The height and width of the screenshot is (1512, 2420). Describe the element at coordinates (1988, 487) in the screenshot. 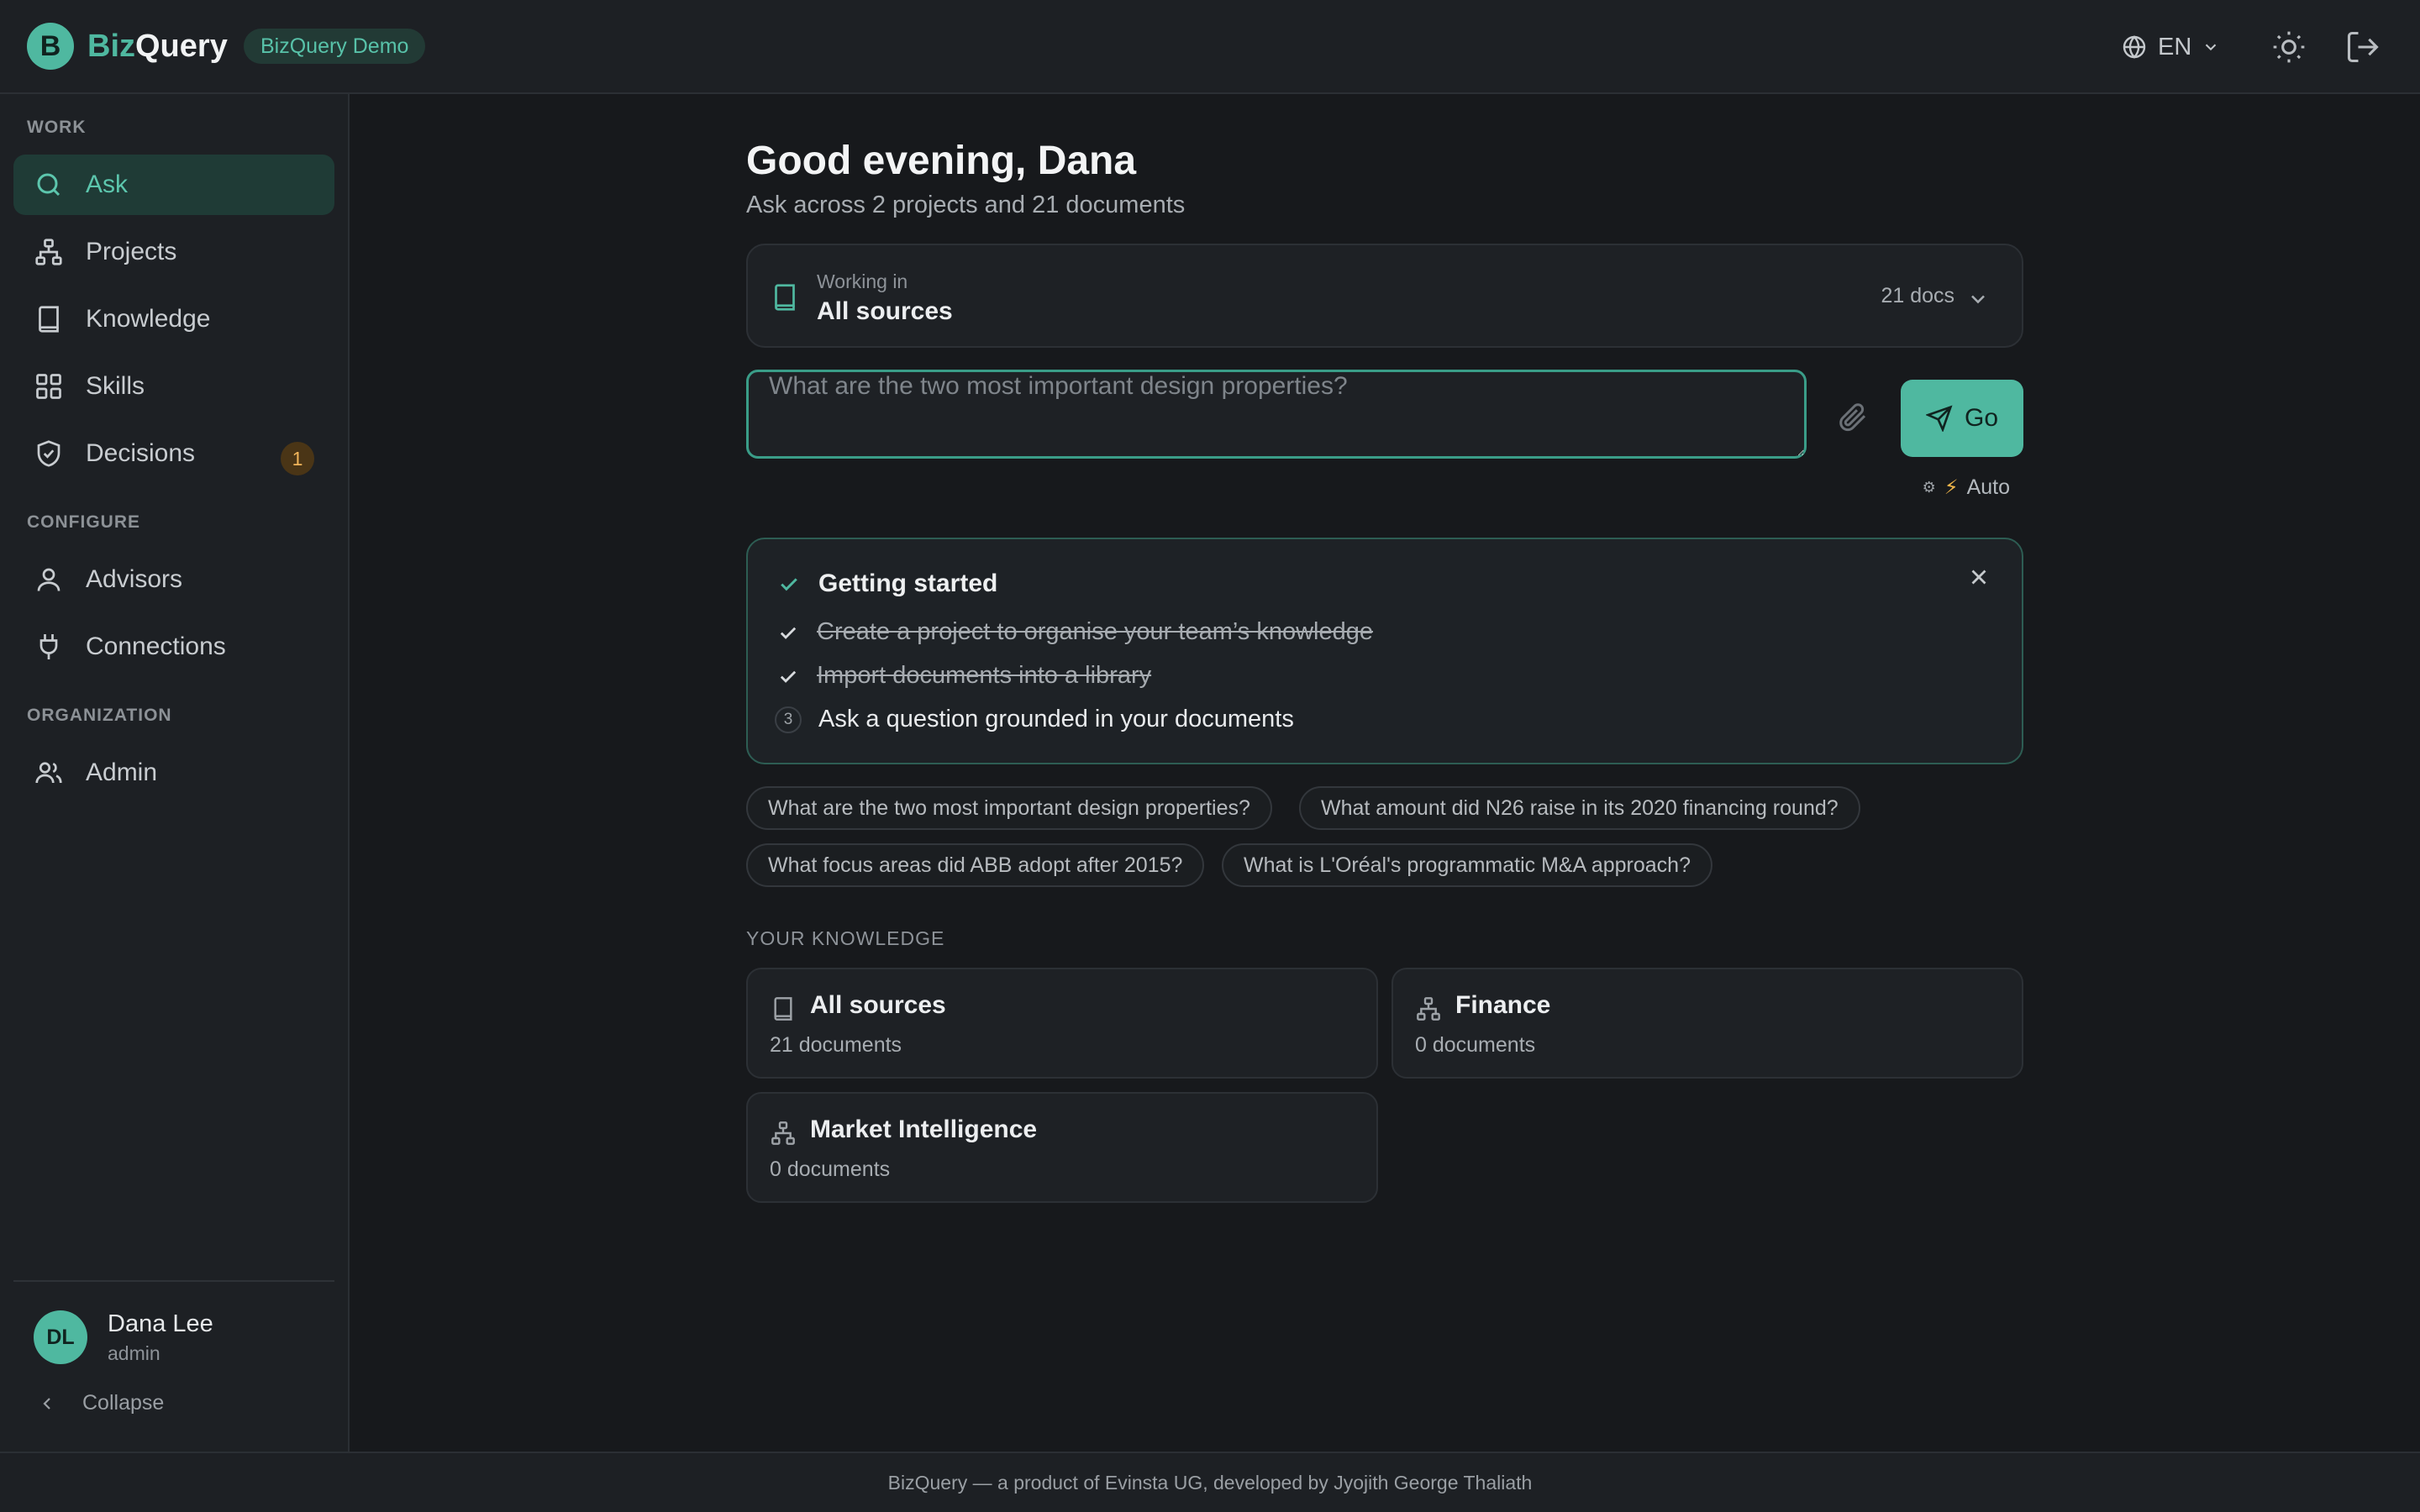

I see `mode-label: Auto` at that location.